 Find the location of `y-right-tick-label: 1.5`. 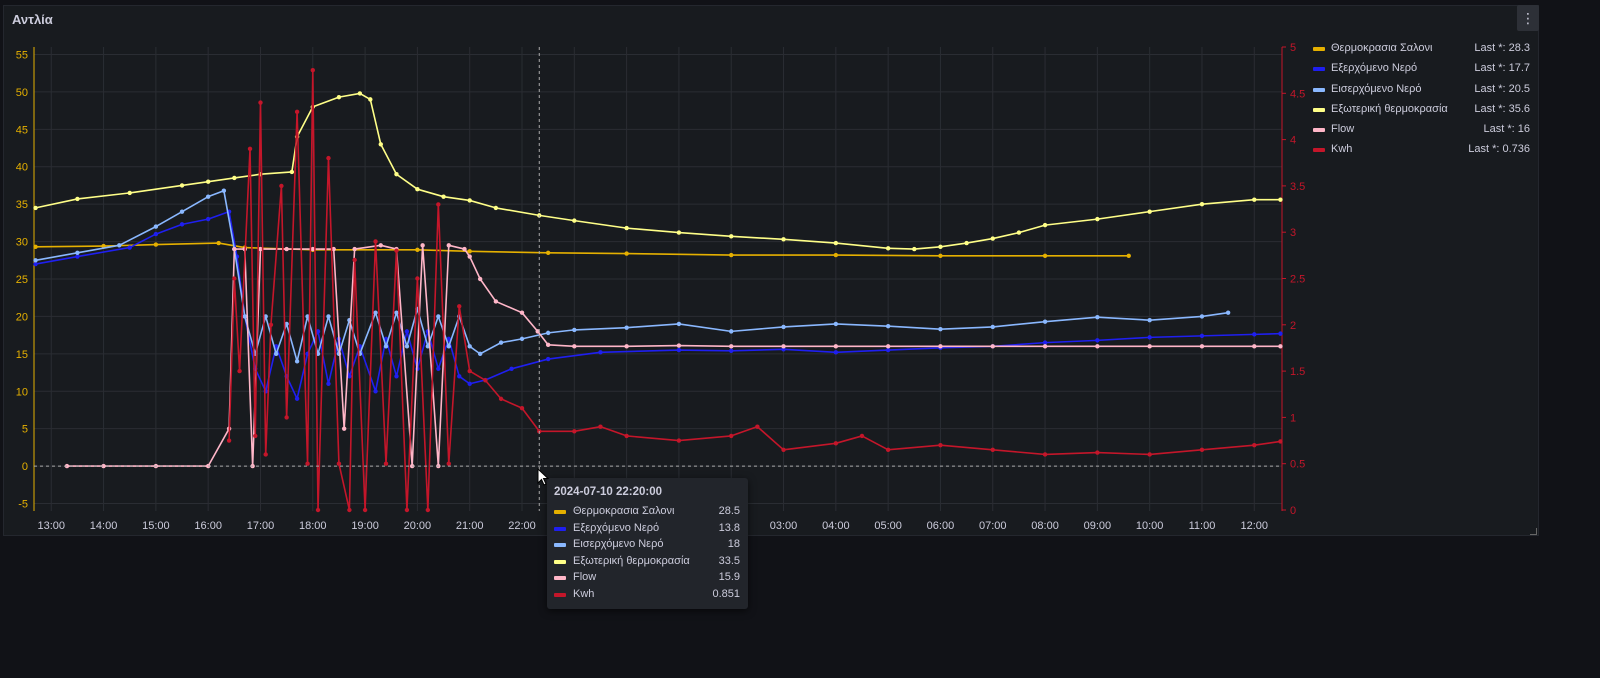

y-right-tick-label: 1.5 is located at coordinates (1297, 372).